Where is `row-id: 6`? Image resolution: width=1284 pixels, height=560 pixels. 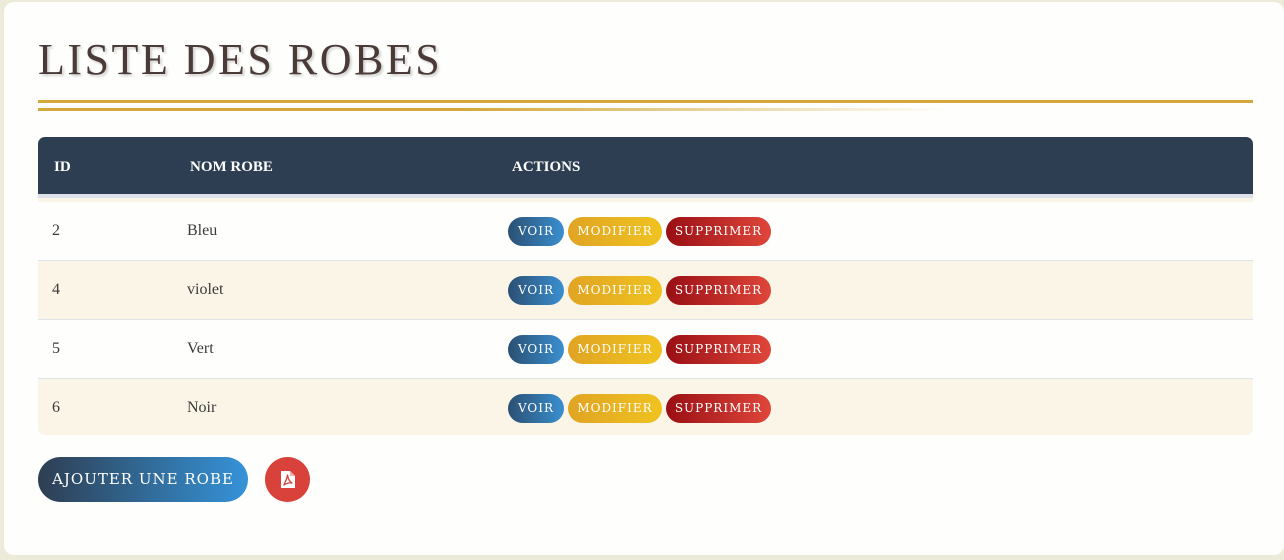 row-id: 6 is located at coordinates (56, 407).